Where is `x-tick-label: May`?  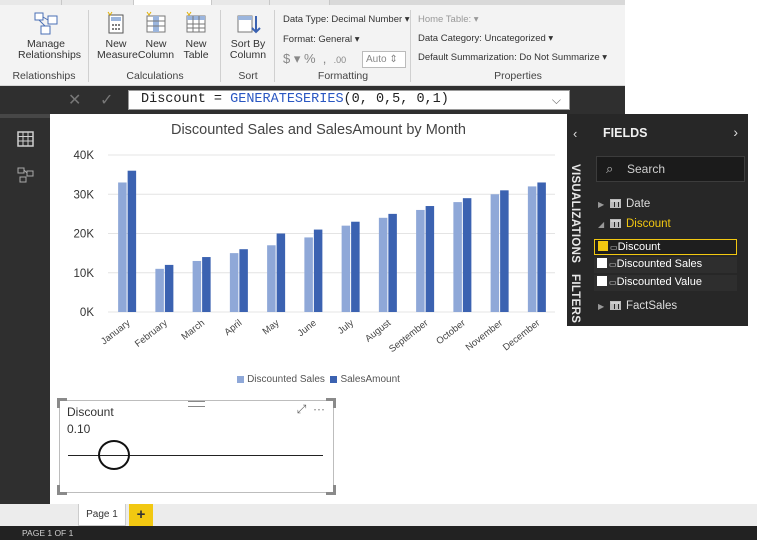 x-tick-label: May is located at coordinates (271, 328).